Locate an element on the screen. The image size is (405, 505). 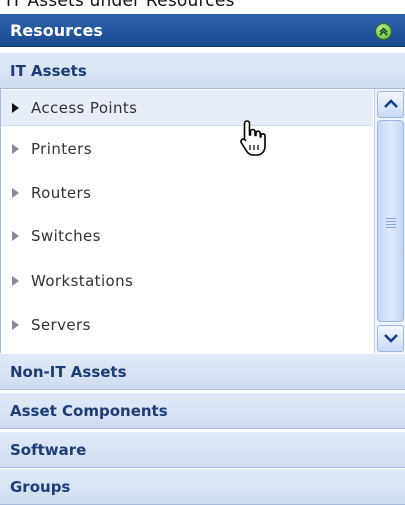
list-item-printers: Printers is located at coordinates (187, 149).